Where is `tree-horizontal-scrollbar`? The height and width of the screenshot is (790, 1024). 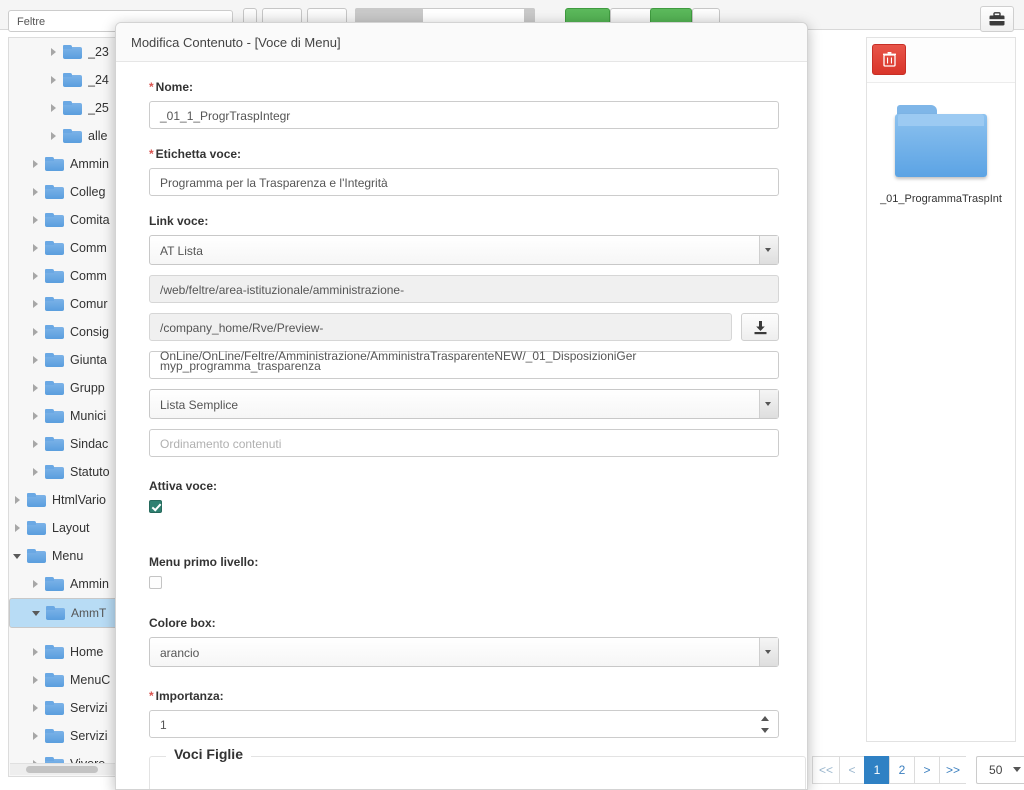 tree-horizontal-scrollbar is located at coordinates (66, 769).